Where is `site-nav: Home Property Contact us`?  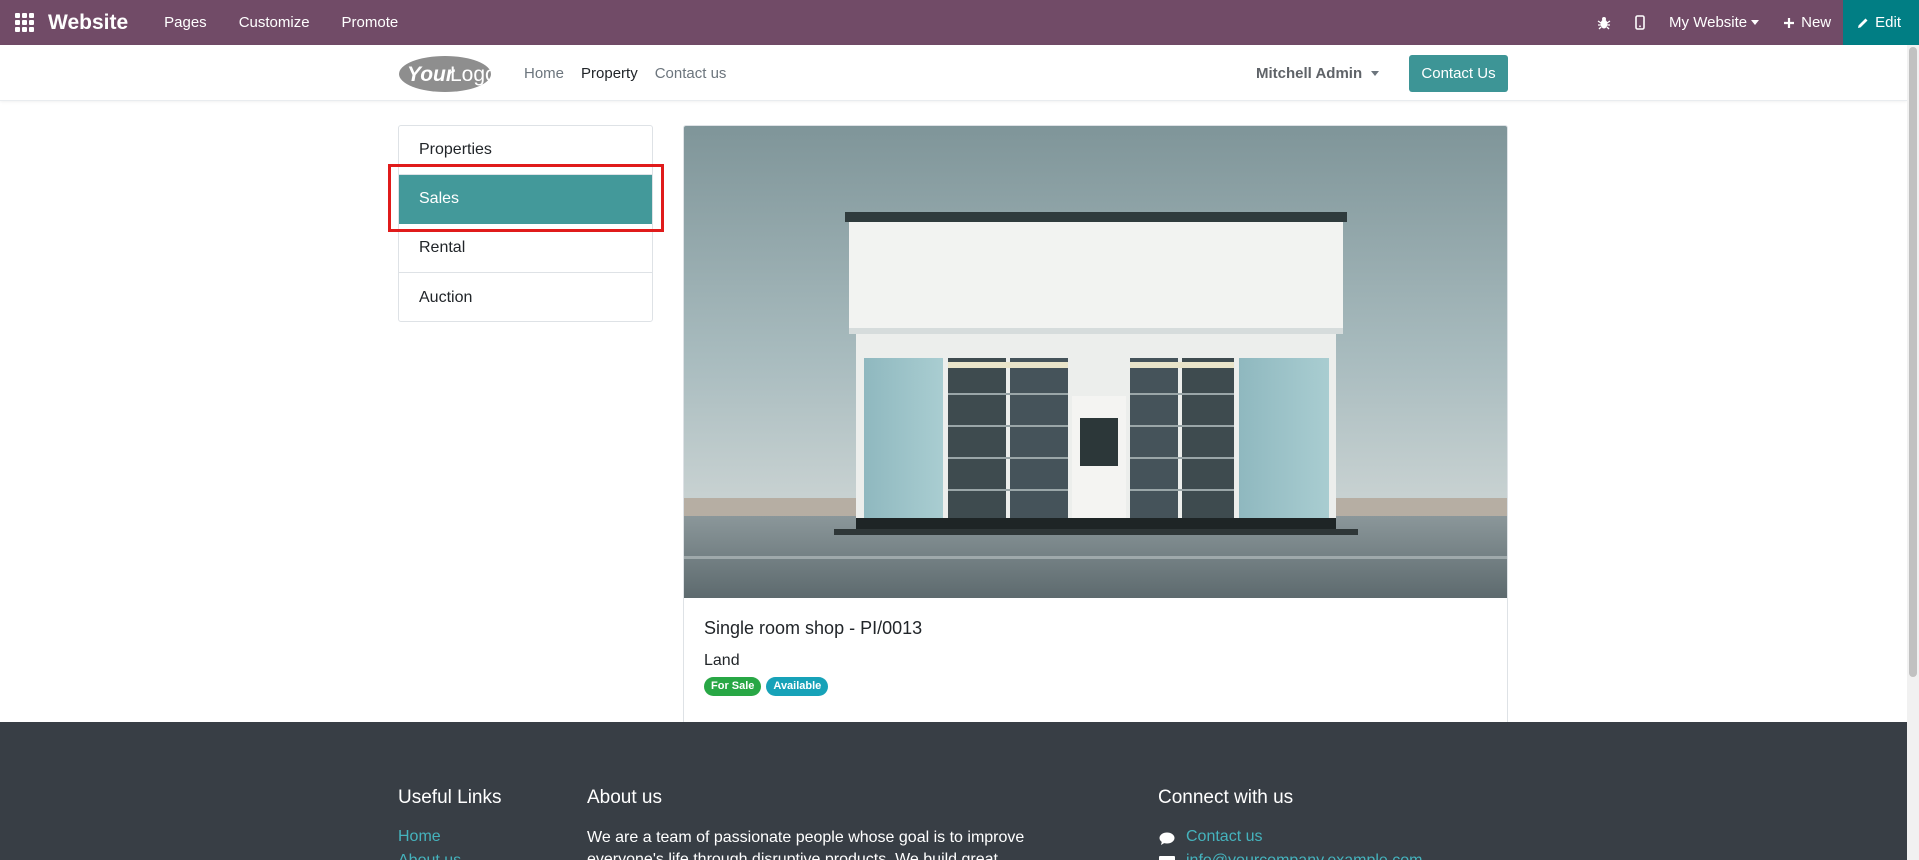
site-nav: Home Property Contact us is located at coordinates (633, 73).